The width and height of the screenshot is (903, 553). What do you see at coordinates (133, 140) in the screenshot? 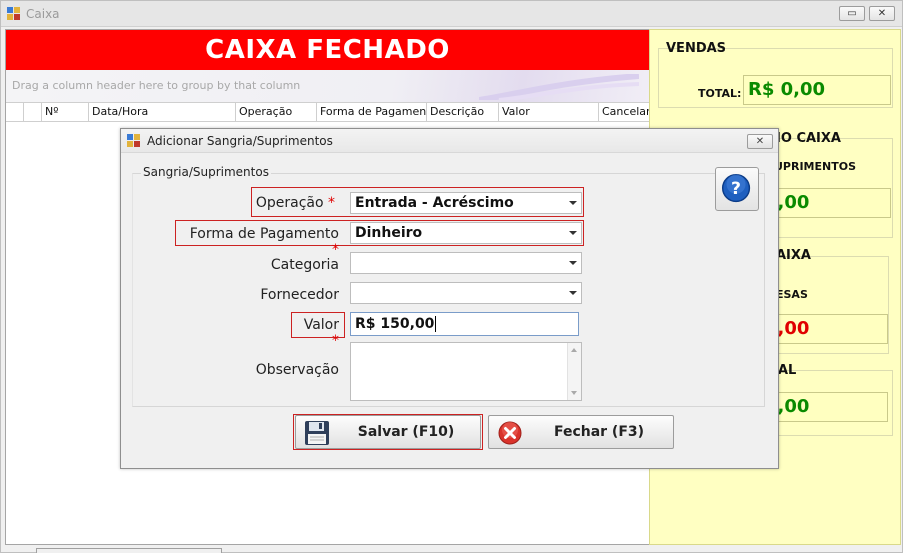
I see `dialog-app-icon` at bounding box center [133, 140].